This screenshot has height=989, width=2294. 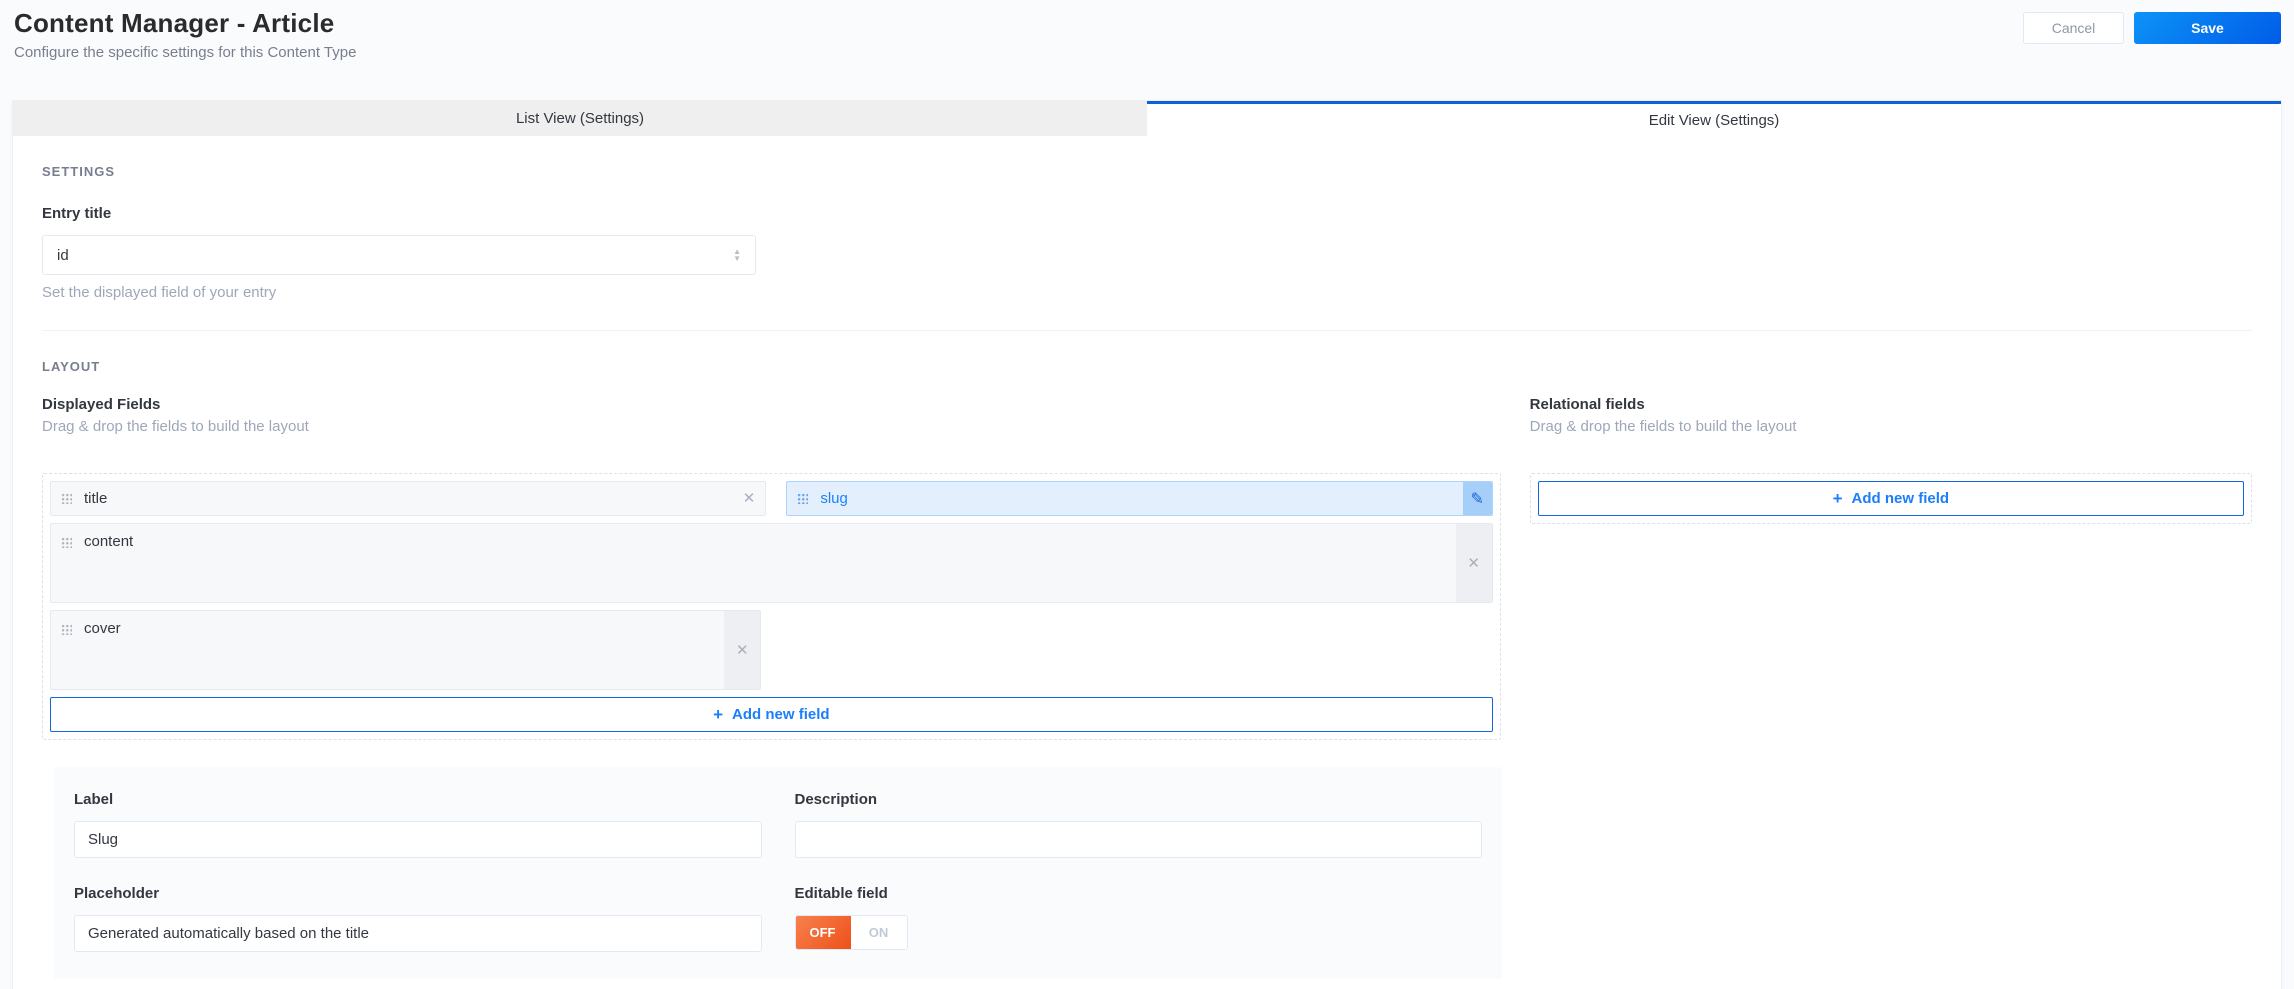 I want to click on field-chip-content: content ✕, so click(x=771, y=563).